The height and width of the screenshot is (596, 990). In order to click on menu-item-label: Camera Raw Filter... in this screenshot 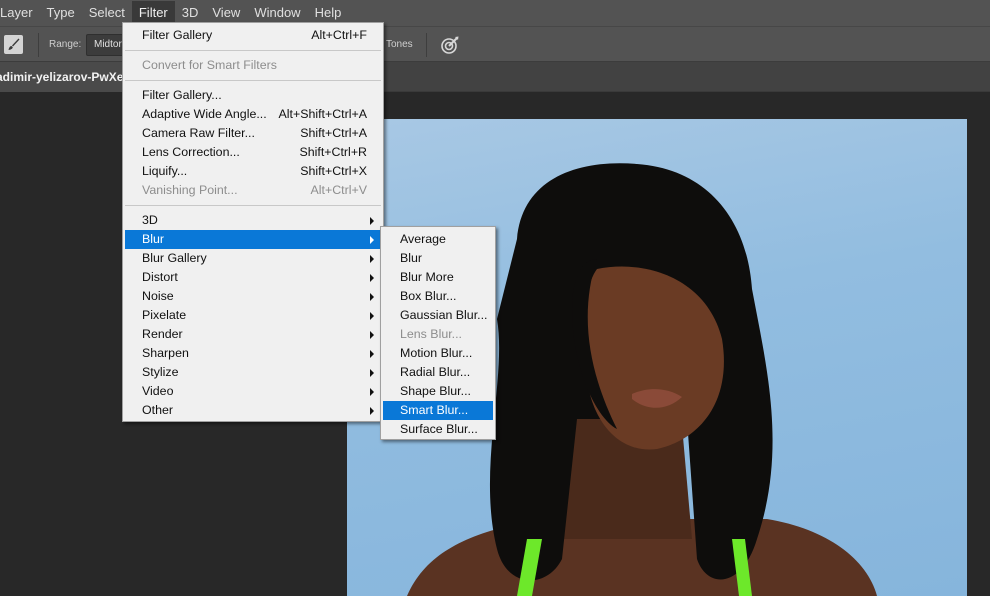, I will do `click(198, 133)`.